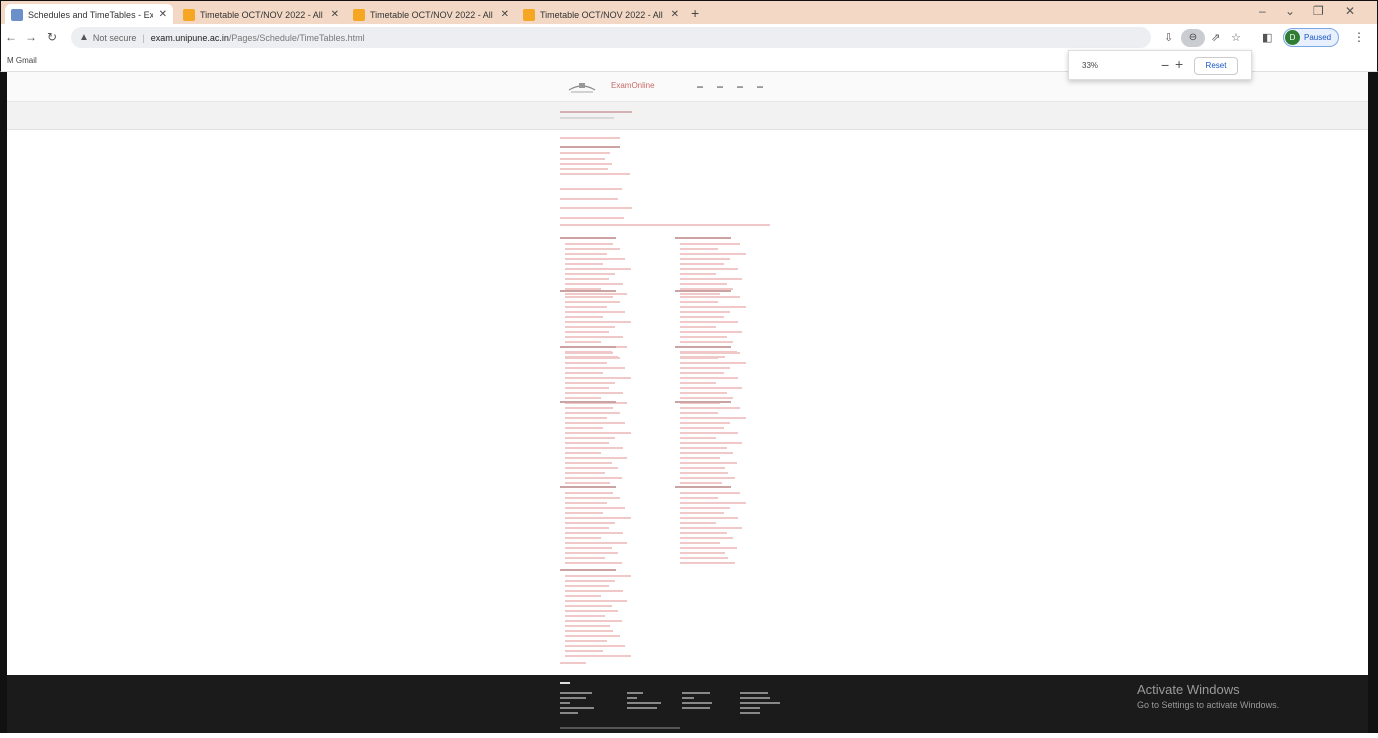 This screenshot has height=738, width=1378. I want to click on zoom-indicator-icon: ⊖, so click(1193, 38).